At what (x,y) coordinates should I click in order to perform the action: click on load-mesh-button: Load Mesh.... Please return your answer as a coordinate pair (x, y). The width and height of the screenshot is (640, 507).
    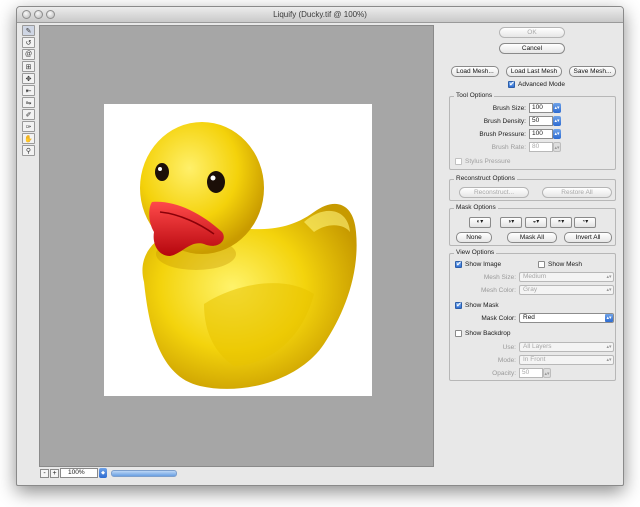
    Looking at the image, I should click on (475, 71).